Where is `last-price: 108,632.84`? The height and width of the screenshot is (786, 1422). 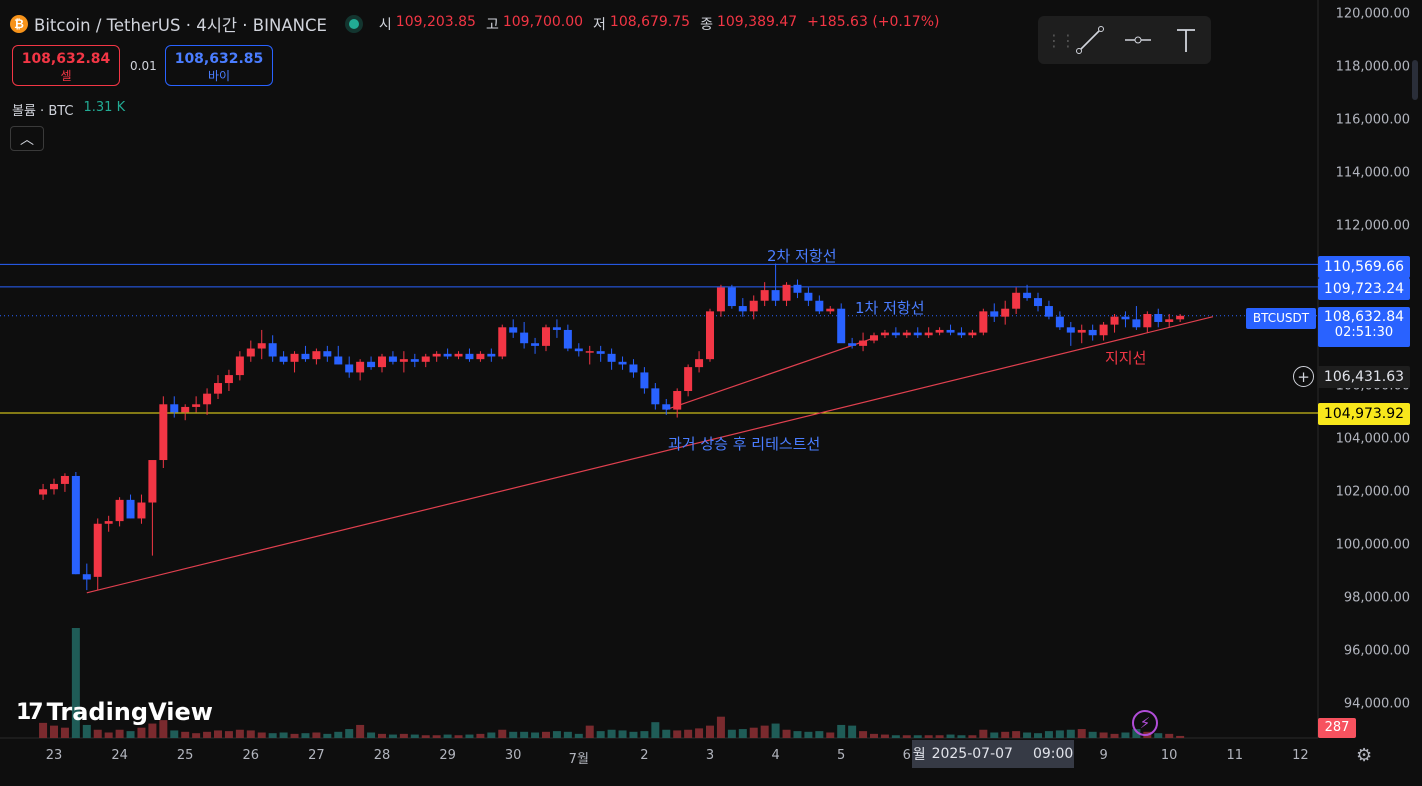 last-price: 108,632.84 is located at coordinates (1364, 317).